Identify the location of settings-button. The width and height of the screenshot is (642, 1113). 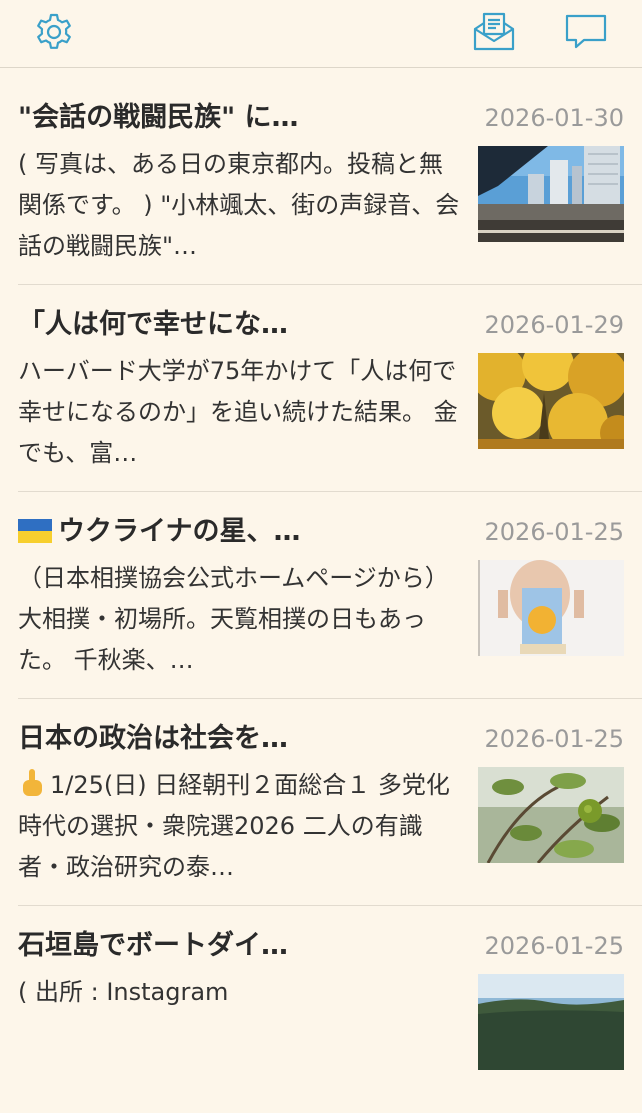
(54, 32).